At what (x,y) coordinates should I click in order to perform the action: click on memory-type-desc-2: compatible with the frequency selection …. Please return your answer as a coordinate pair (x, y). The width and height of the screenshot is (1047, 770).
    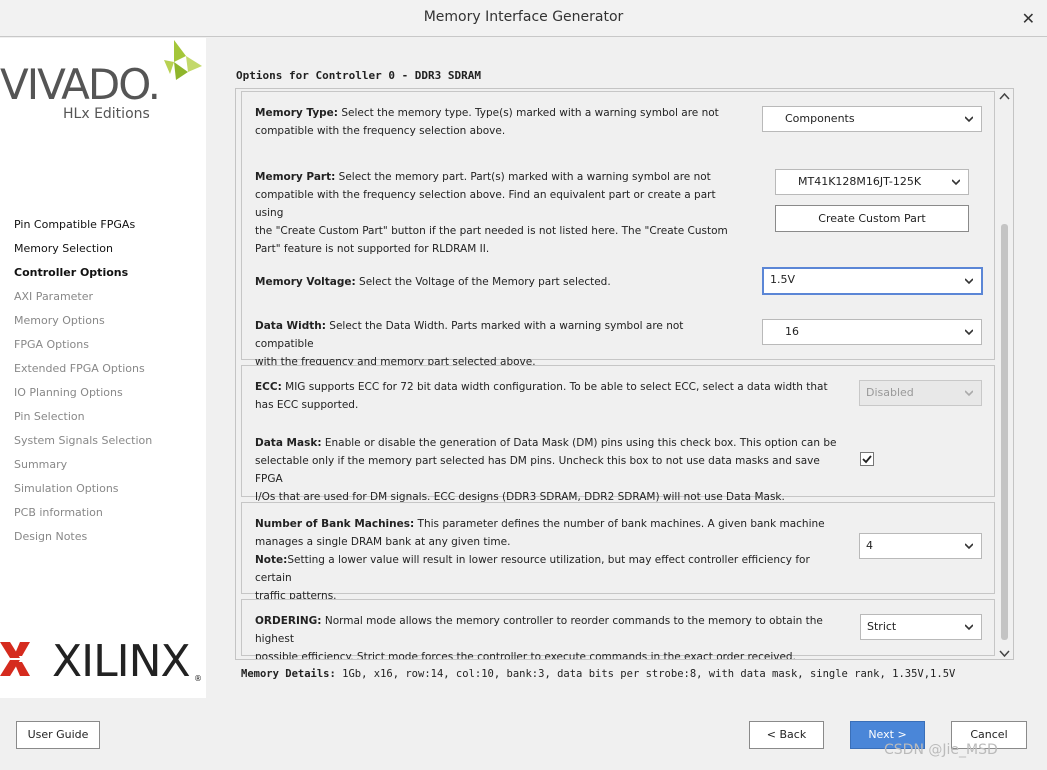
    Looking at the image, I should click on (380, 131).